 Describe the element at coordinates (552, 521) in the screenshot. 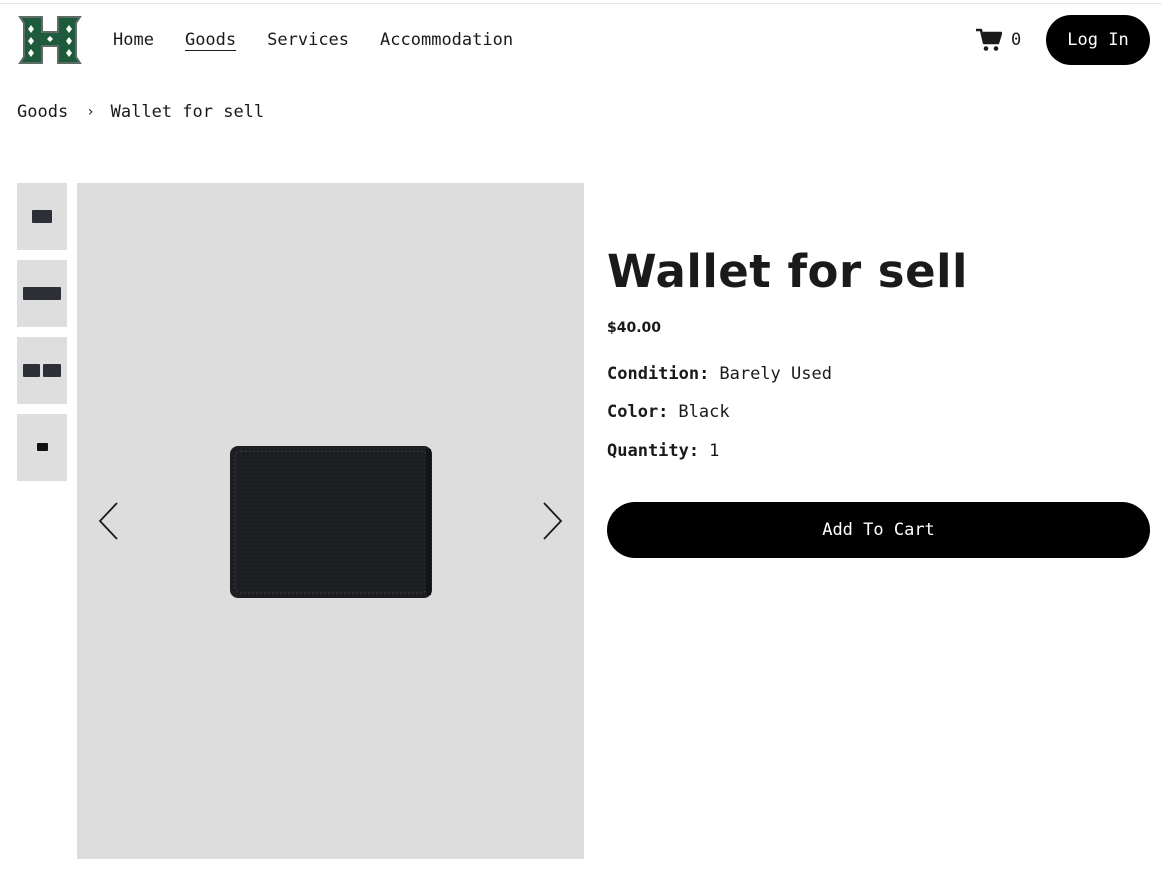

I see `next-arrow-icon` at that location.